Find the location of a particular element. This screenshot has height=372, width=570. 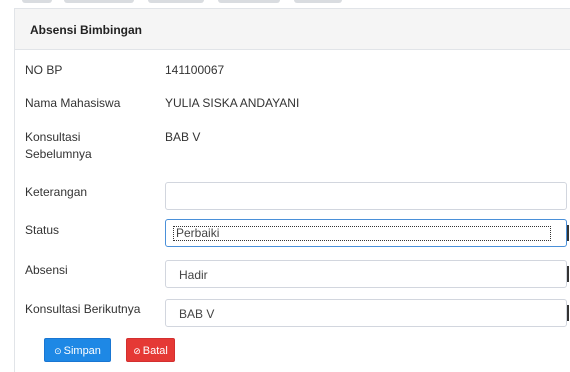

status-select: Perbaiki is located at coordinates (367, 233).